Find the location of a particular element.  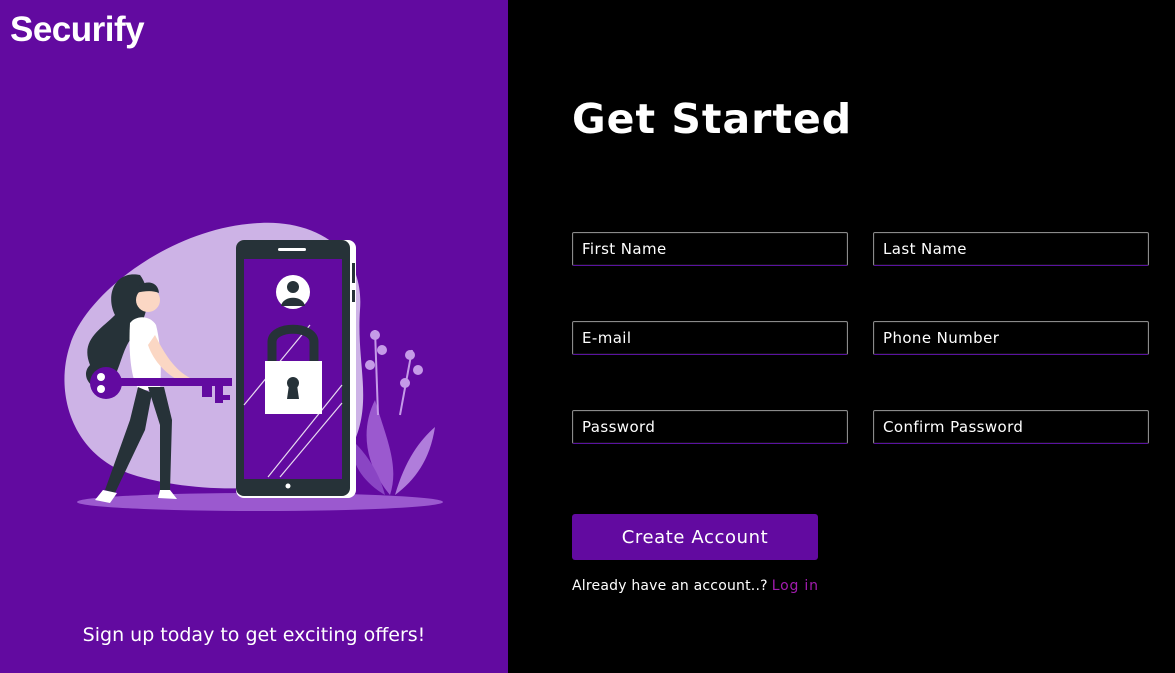

password-input is located at coordinates (710, 427).